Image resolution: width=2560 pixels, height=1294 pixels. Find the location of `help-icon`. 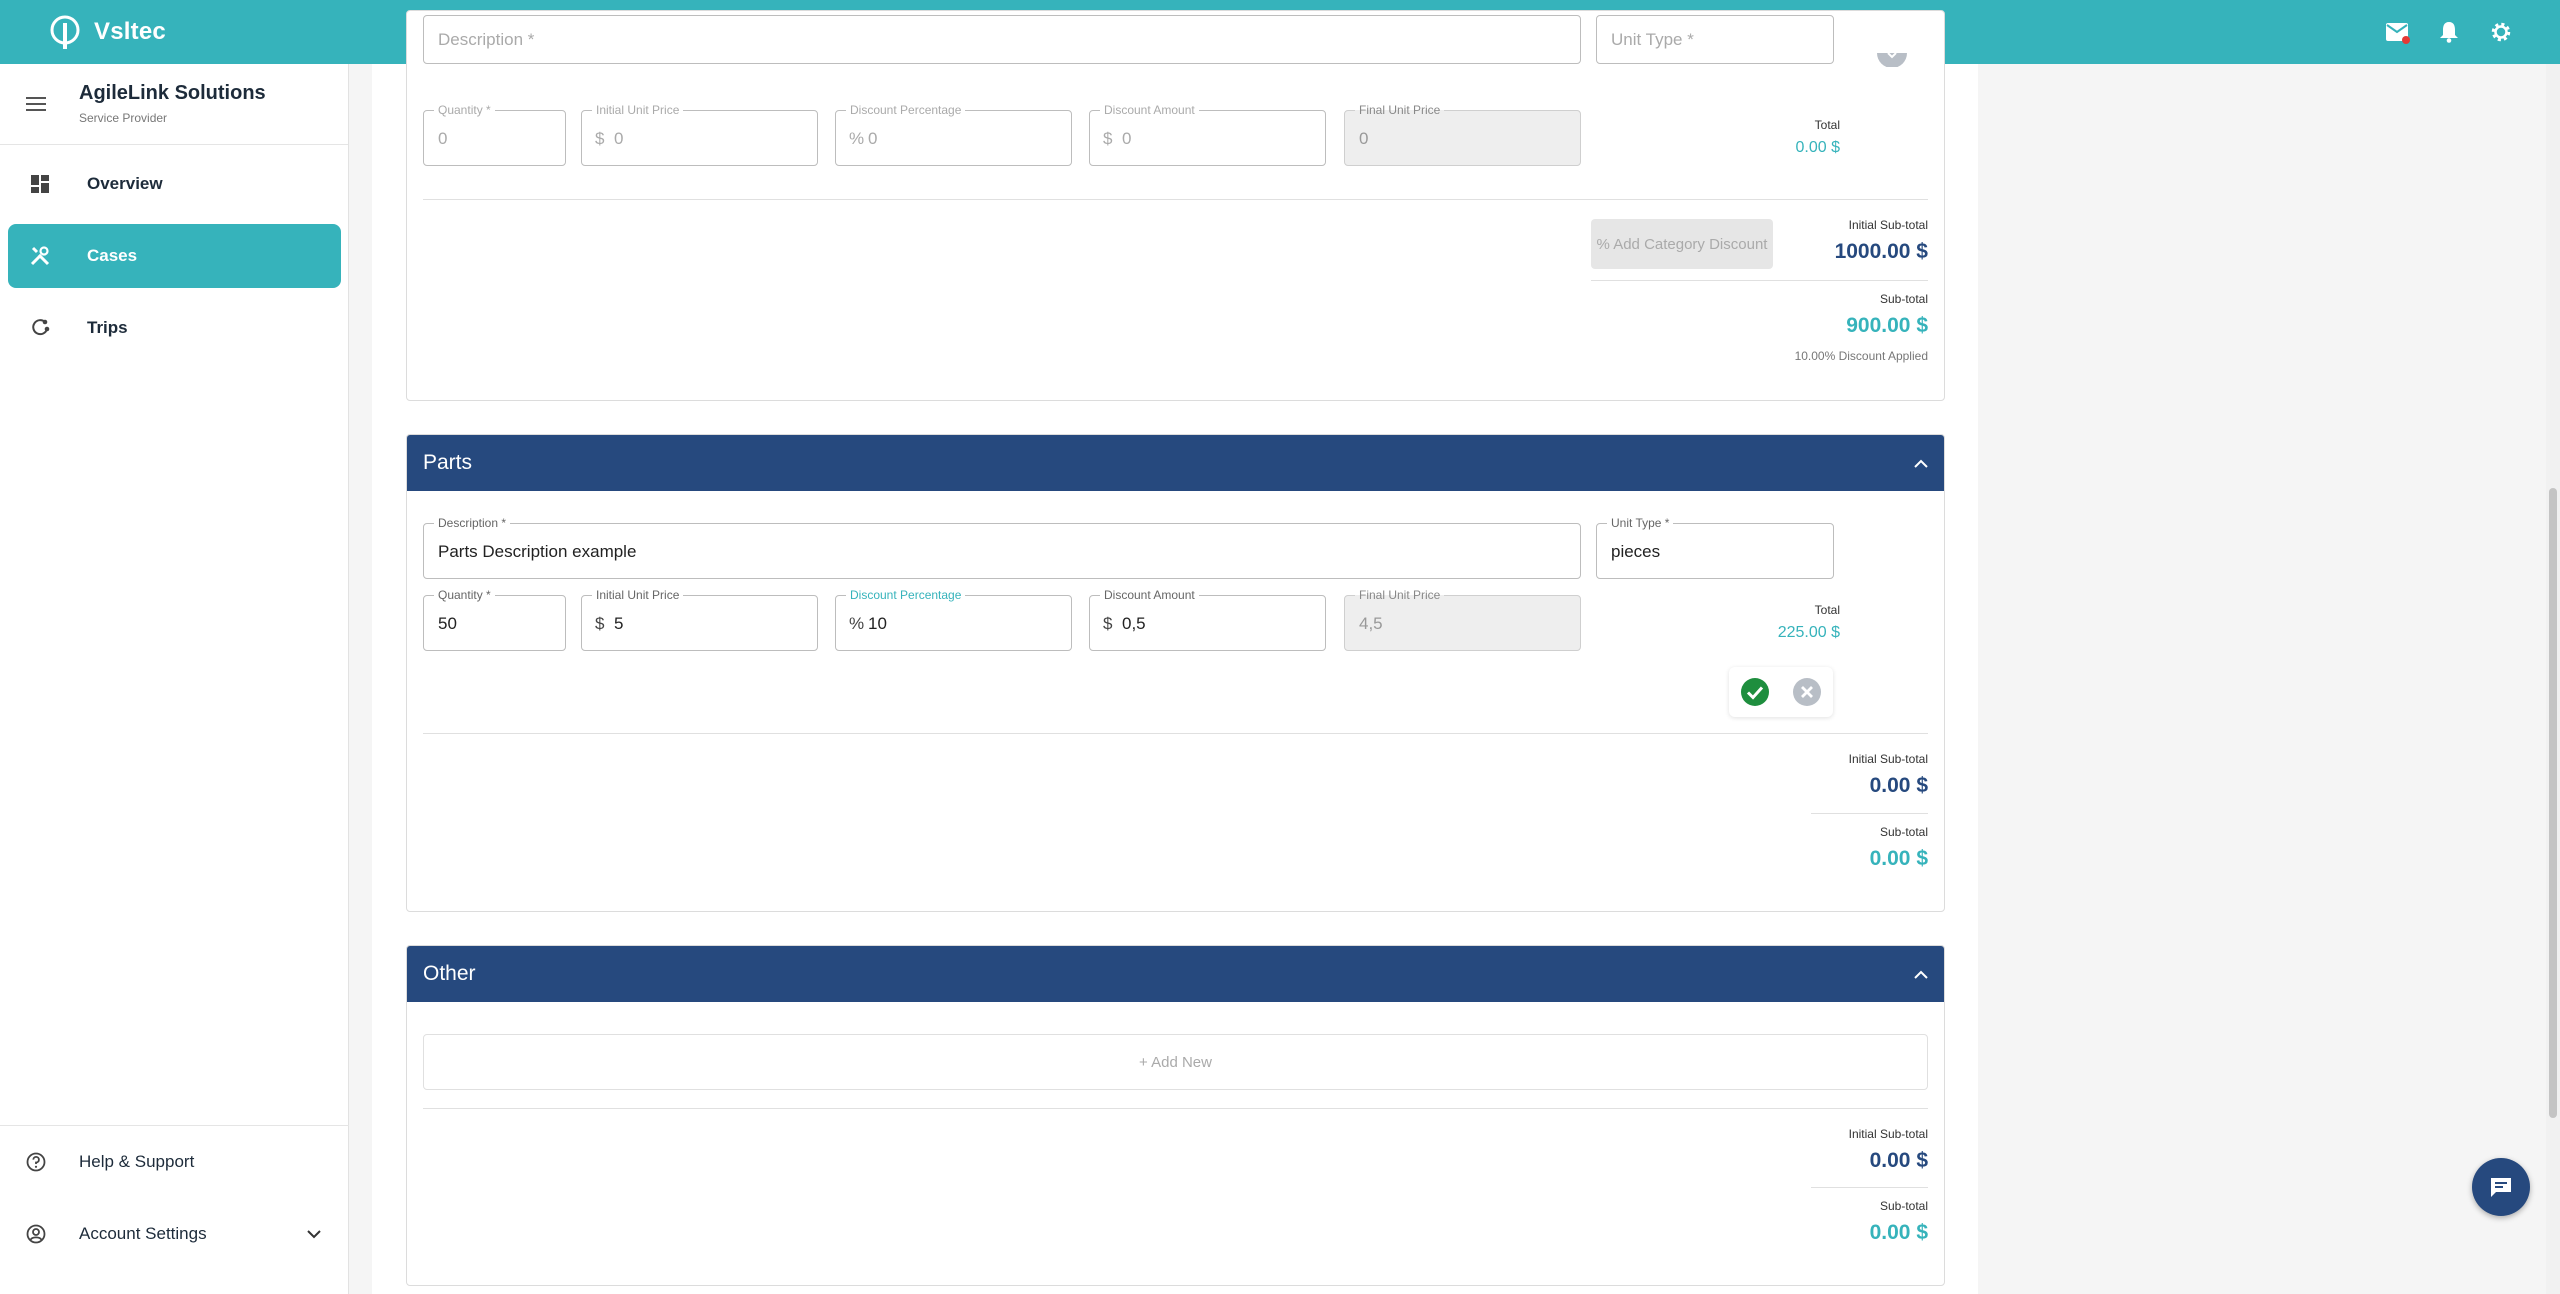

help-icon is located at coordinates (36, 1162).